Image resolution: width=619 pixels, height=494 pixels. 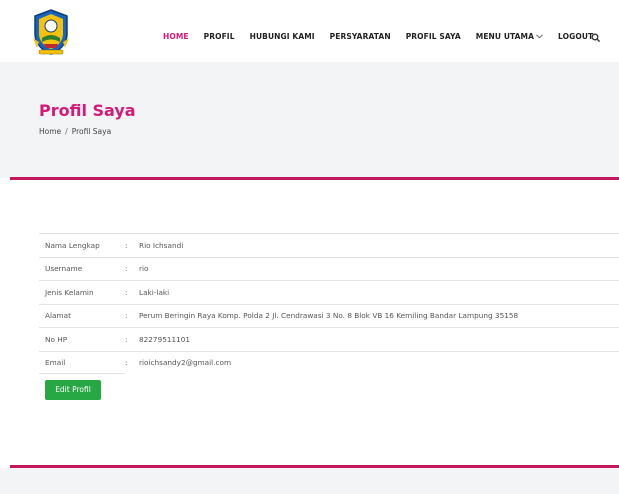 I want to click on lampung-emblem-logo, so click(x=51, y=32).